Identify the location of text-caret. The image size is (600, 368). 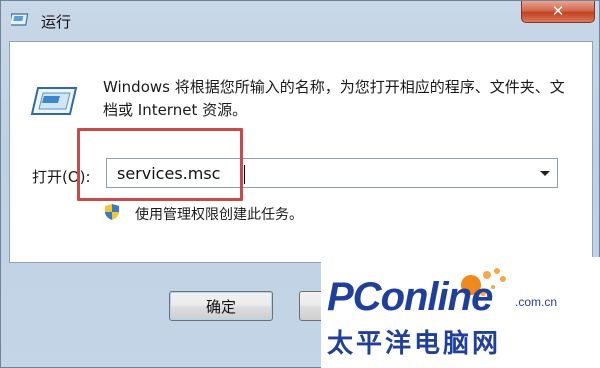
(244, 174).